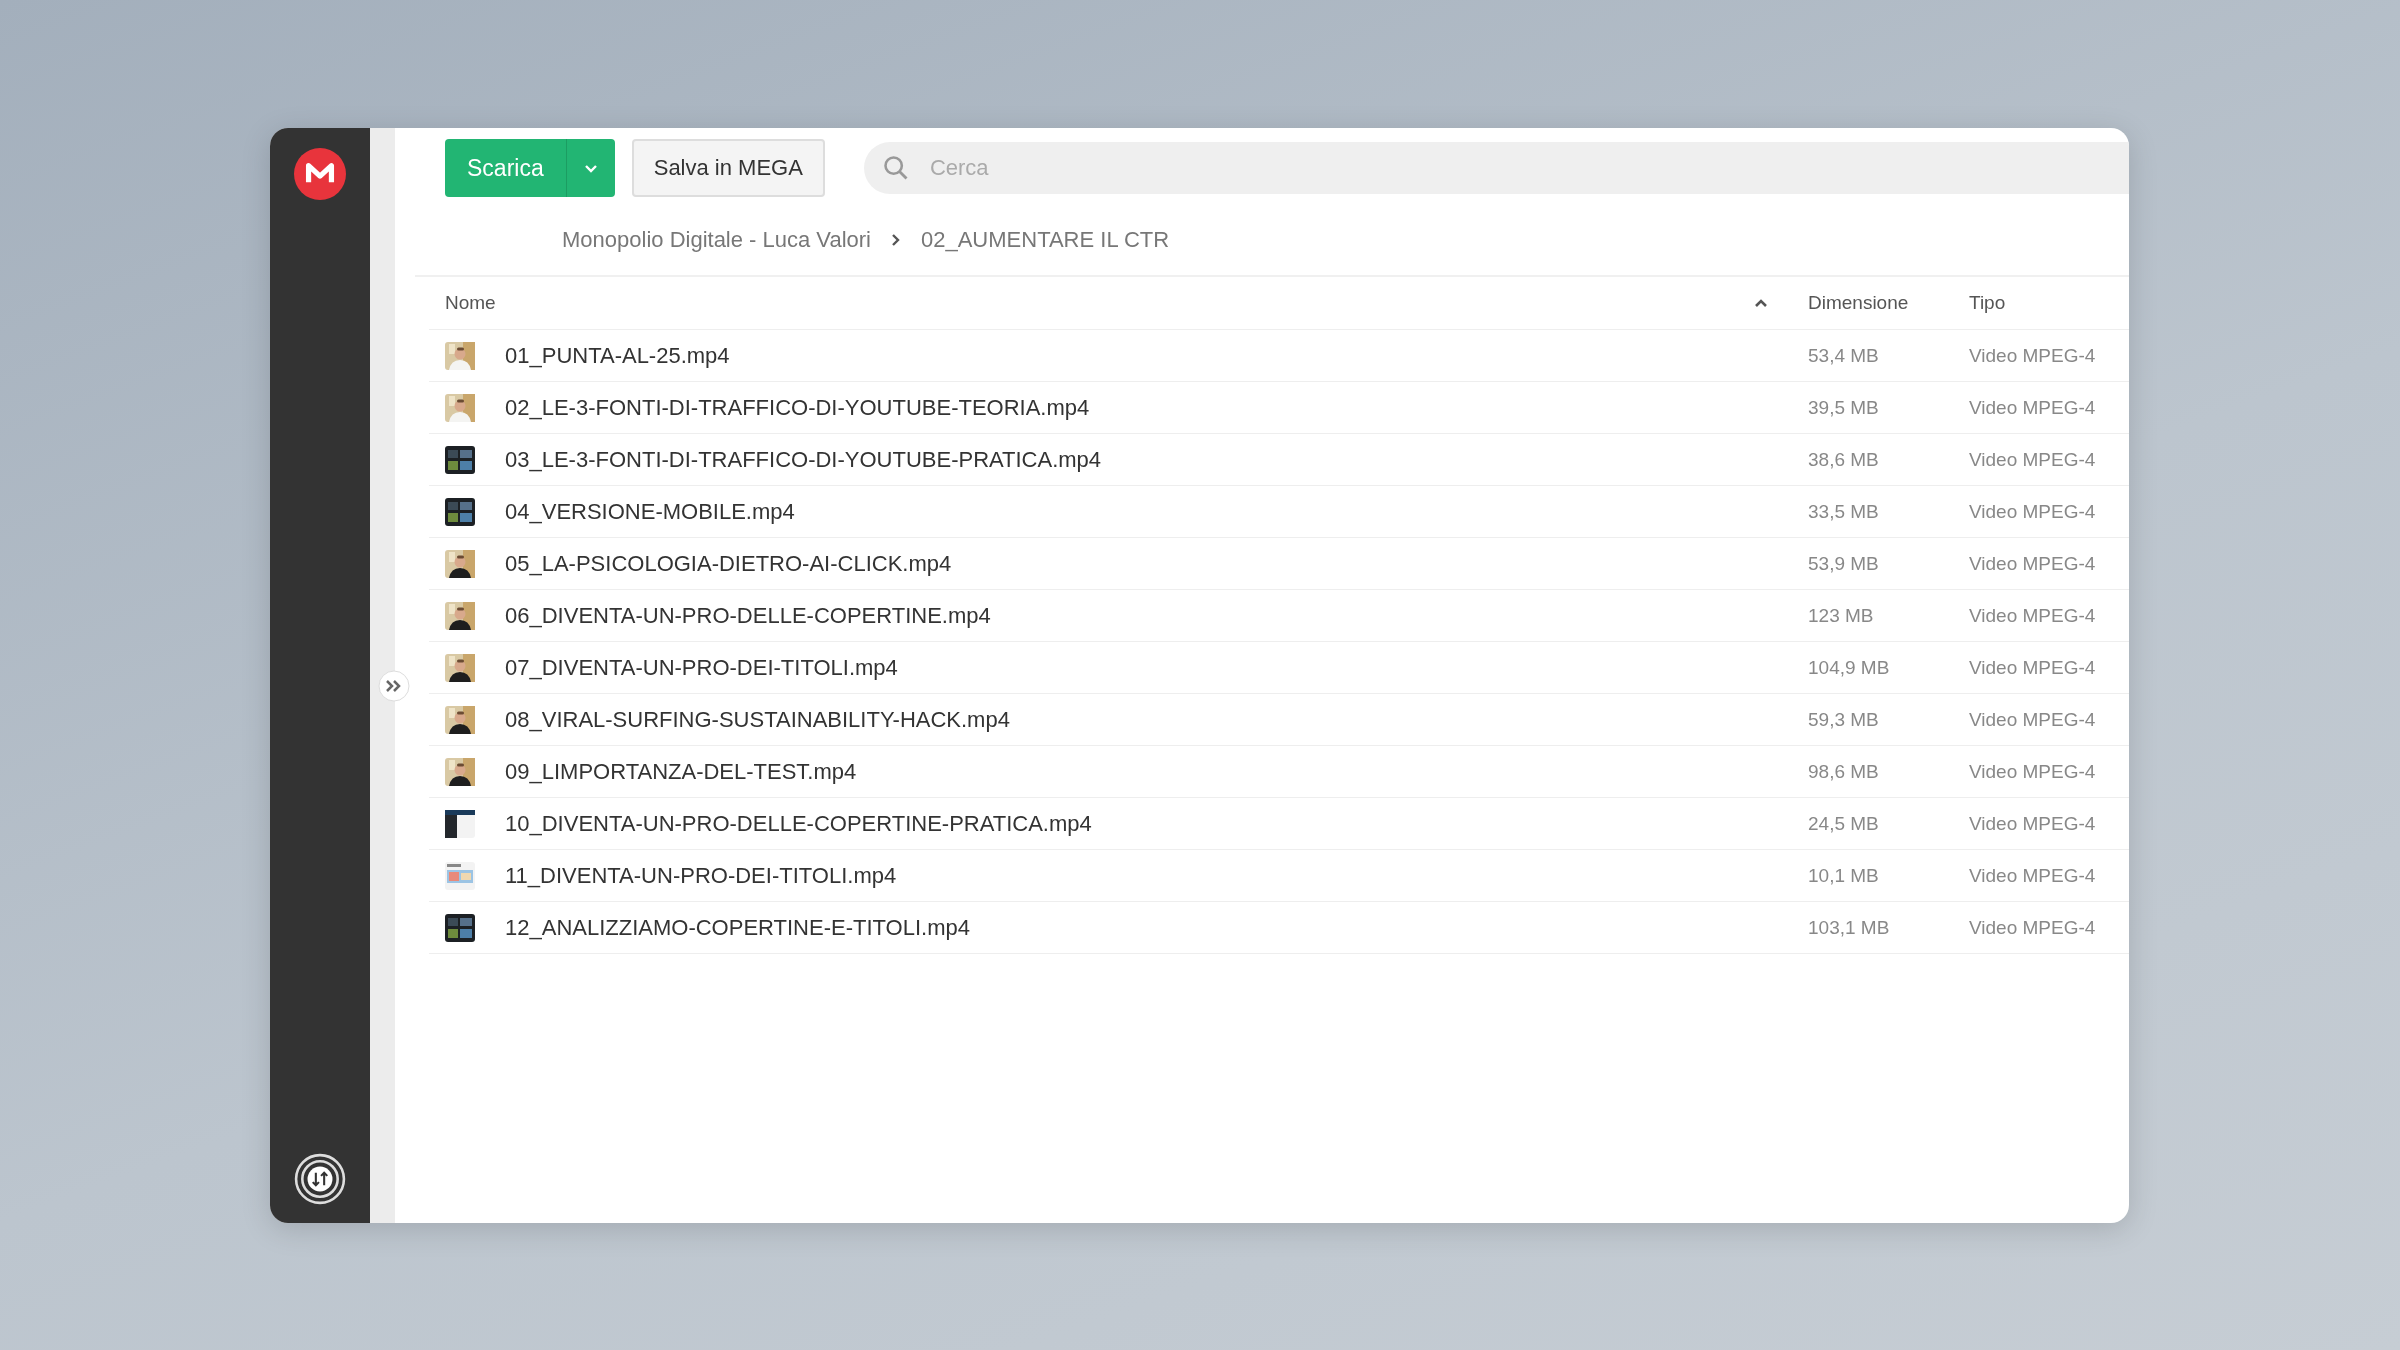  What do you see at coordinates (716, 240) in the screenshot?
I see `breadcrumb-link: Monopolio Digitale - Luca Valori` at bounding box center [716, 240].